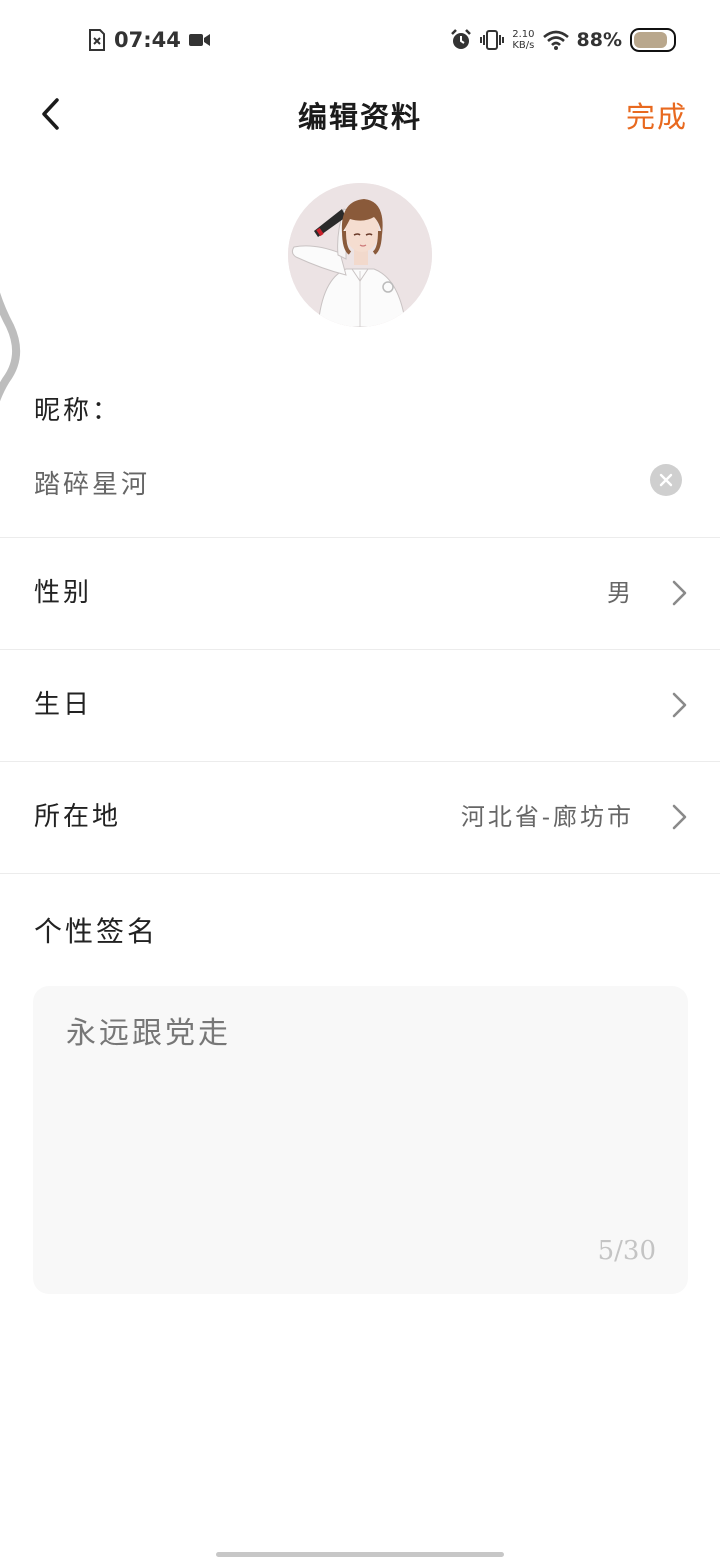 Image resolution: width=720 pixels, height=1560 pixels. What do you see at coordinates (461, 39) in the screenshot?
I see `alarm-icon` at bounding box center [461, 39].